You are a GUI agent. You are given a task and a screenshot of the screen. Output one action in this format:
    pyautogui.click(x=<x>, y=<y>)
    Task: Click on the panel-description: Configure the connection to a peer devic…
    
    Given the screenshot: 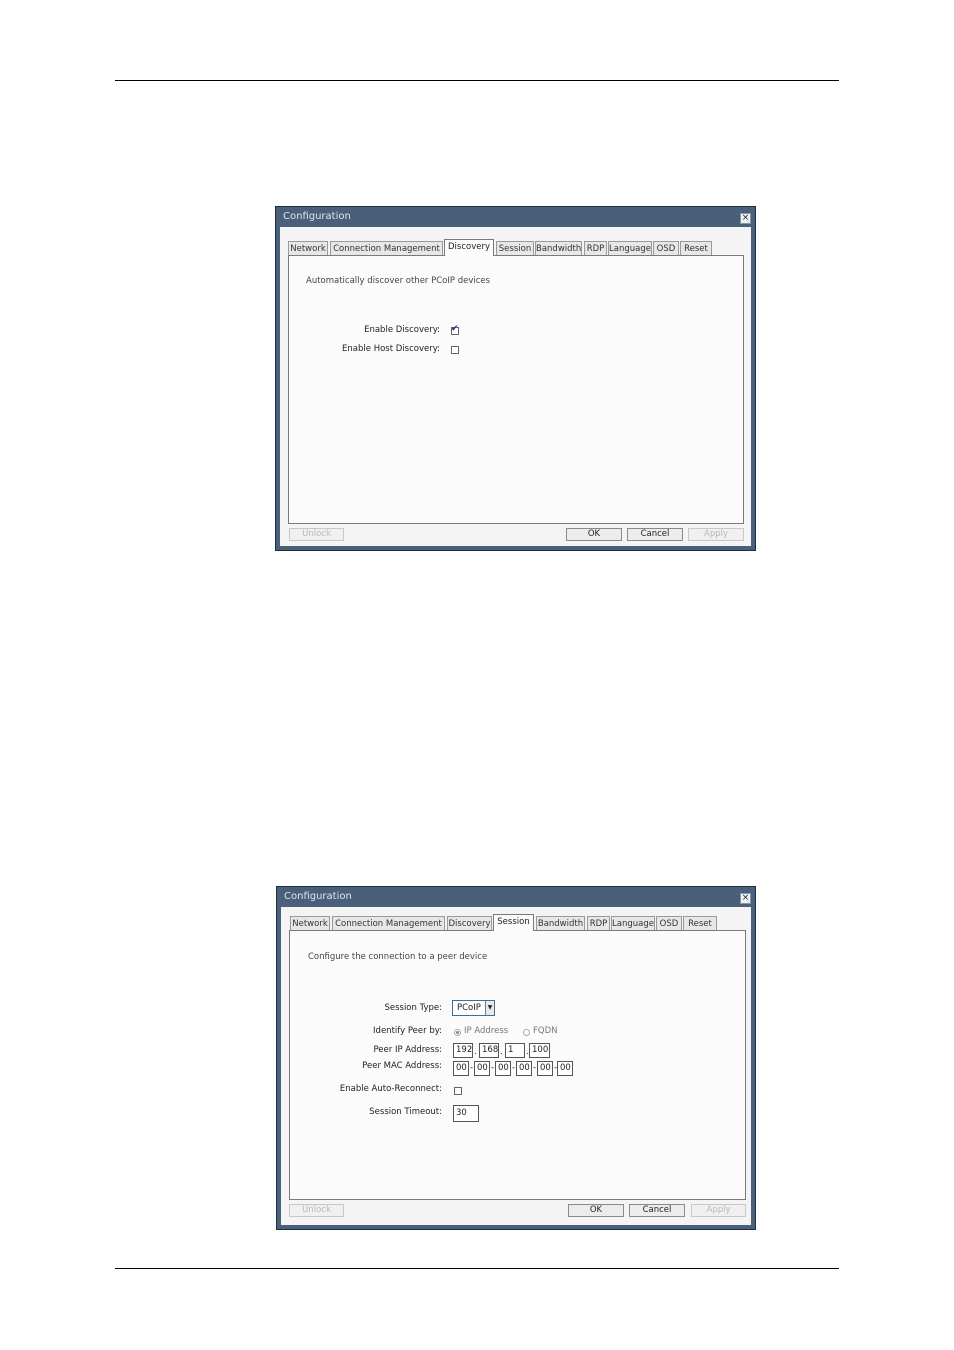 What is the action you would take?
    pyautogui.click(x=398, y=957)
    